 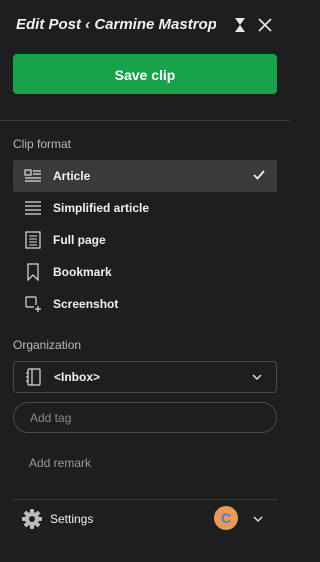 What do you see at coordinates (72, 519) in the screenshot?
I see `settings-label: Settings` at bounding box center [72, 519].